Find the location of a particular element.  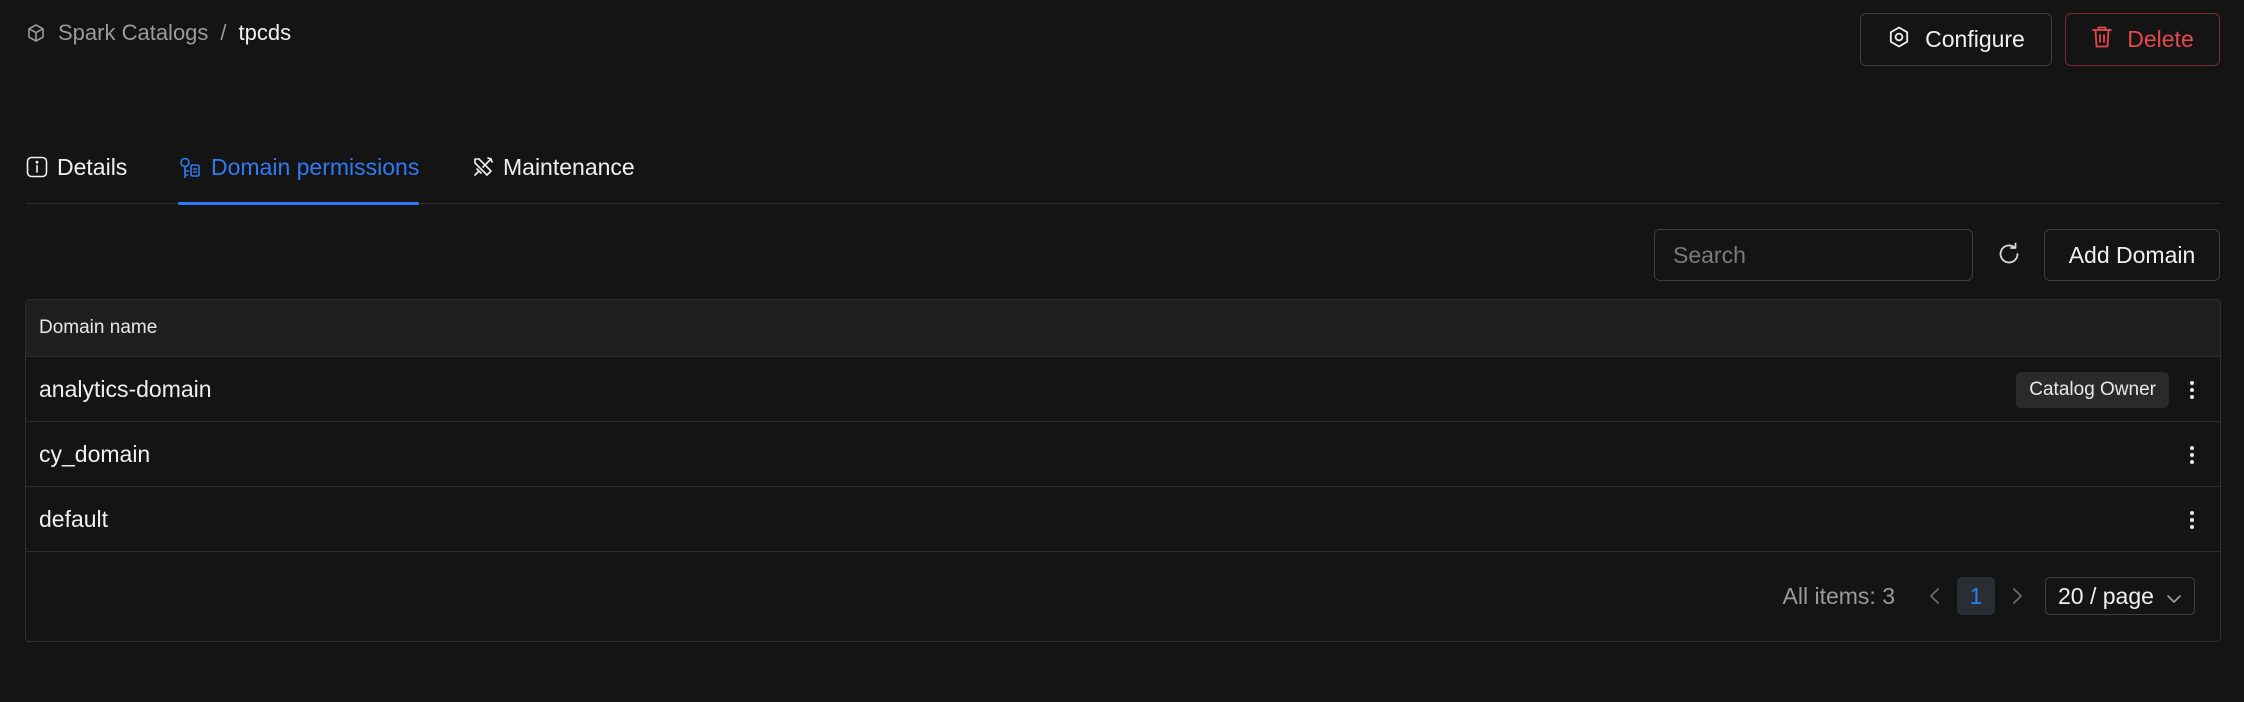

page-size-select: 20 / page is located at coordinates (2120, 596).